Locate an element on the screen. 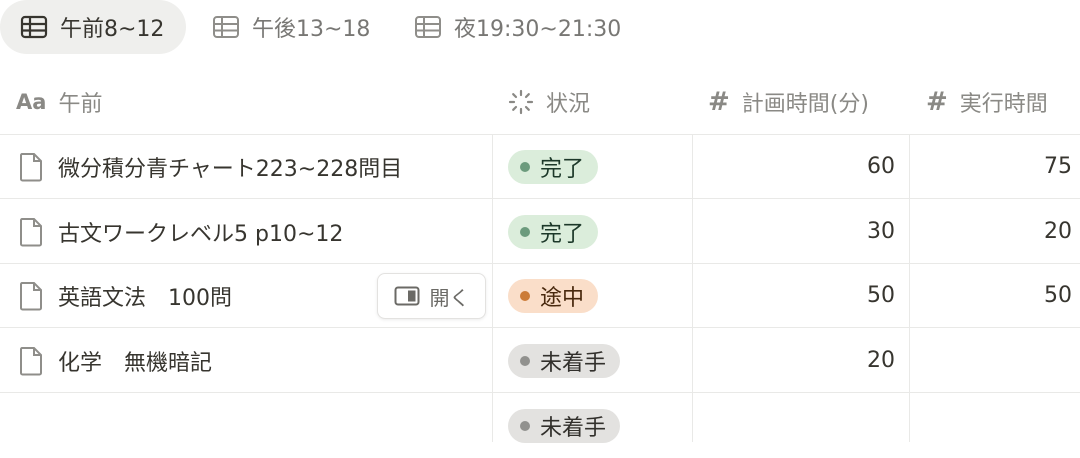 The image size is (1080, 458). planned-cell: 60 is located at coordinates (793, 166).